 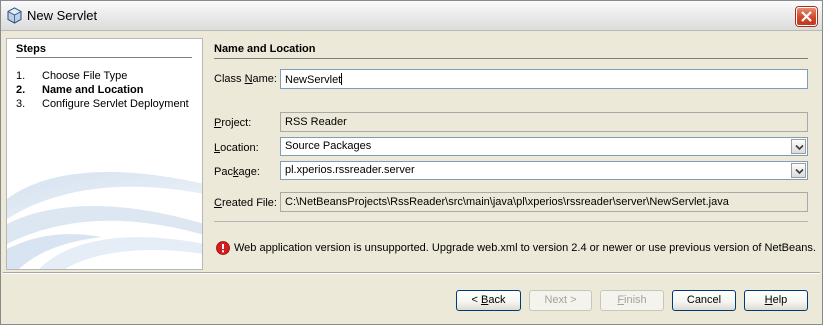 I want to click on section-title: Name and Location, so click(x=265, y=49).